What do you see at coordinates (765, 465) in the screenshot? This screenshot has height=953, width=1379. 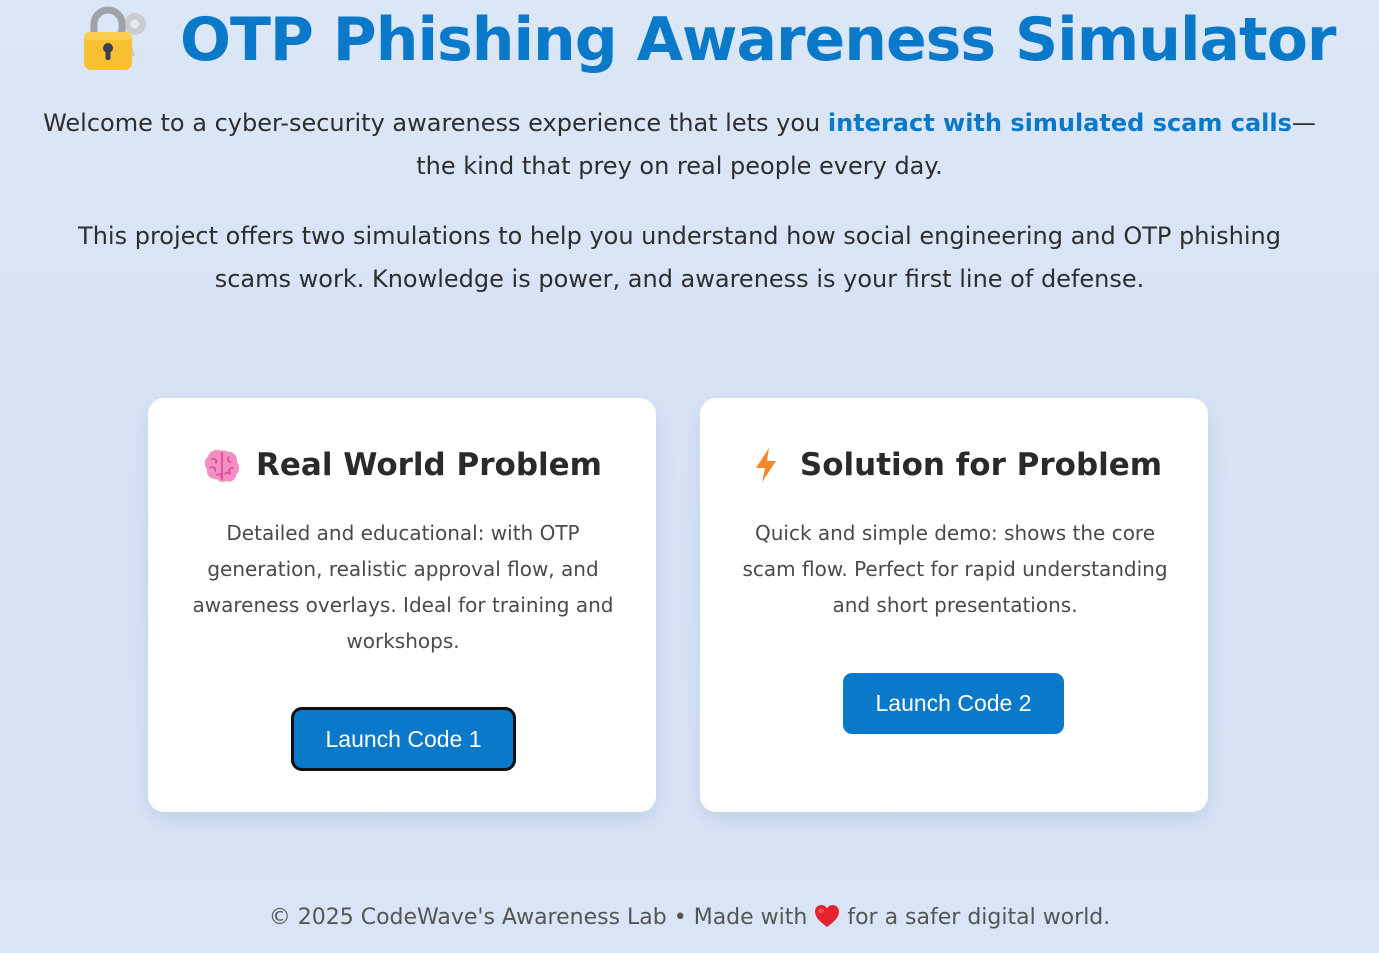 I see `lightning-icon` at bounding box center [765, 465].